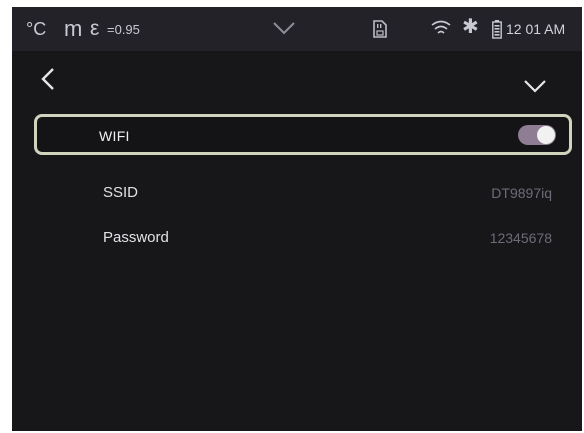  What do you see at coordinates (297, 29) in the screenshot?
I see `status-bar: °C m ε =0.95 ✱ 12 01 AM` at bounding box center [297, 29].